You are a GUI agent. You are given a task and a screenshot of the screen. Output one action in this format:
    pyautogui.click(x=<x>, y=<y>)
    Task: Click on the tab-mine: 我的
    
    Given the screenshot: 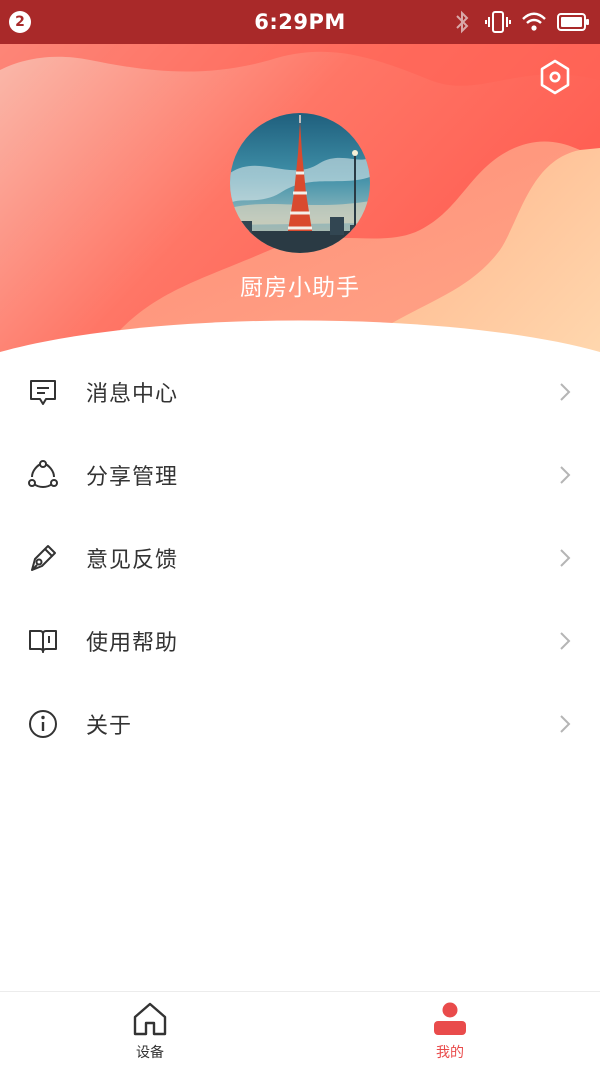 What is the action you would take?
    pyautogui.click(x=450, y=1029)
    